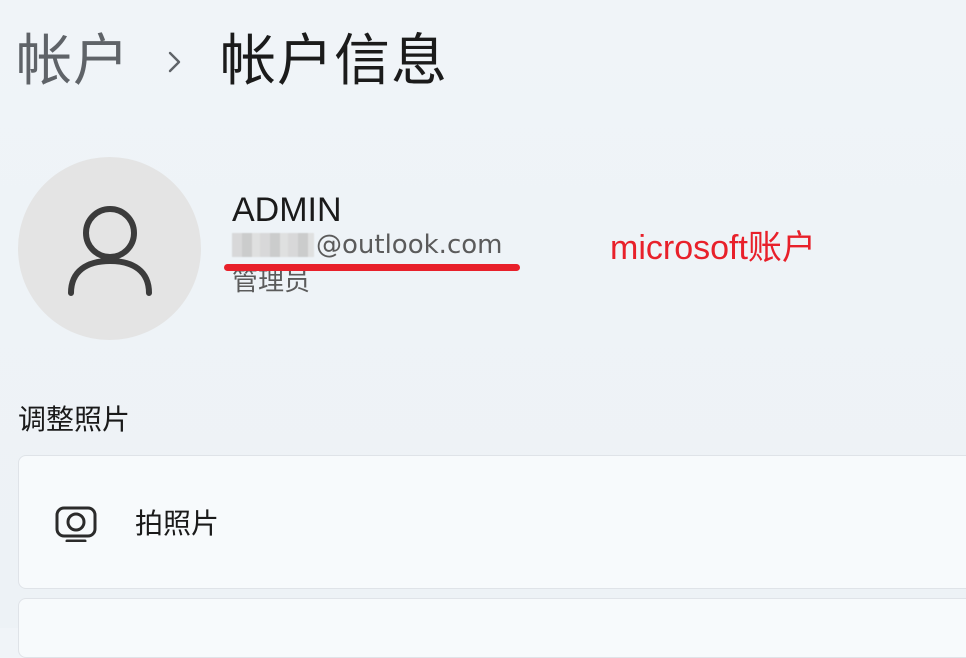 The width and height of the screenshot is (966, 658). I want to click on account-name: ADMIN, so click(287, 210).